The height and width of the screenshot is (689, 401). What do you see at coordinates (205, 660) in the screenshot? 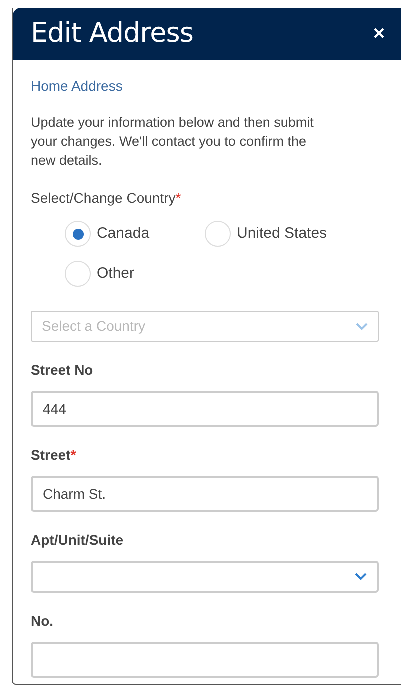
I see `input-field` at bounding box center [205, 660].